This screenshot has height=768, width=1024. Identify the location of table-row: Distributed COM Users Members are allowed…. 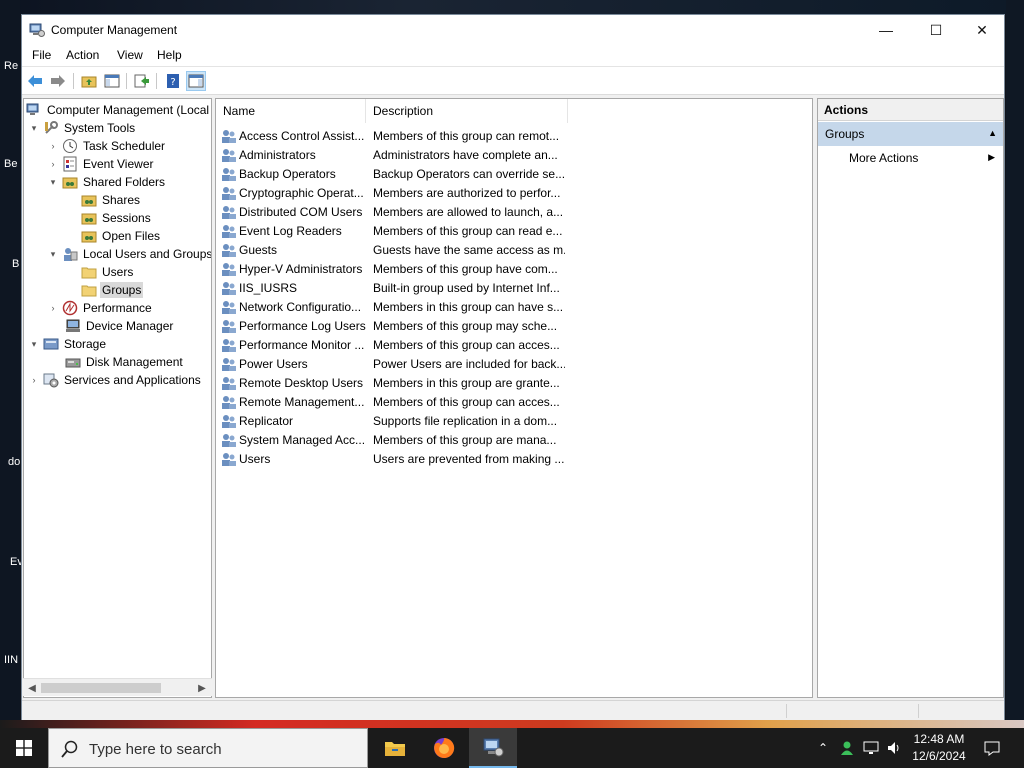
(514, 211).